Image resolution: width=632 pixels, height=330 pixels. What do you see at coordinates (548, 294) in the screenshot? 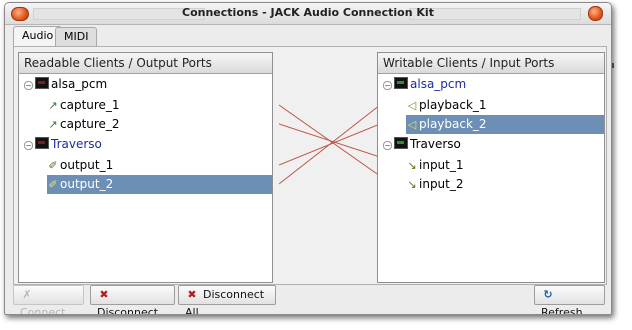
I see `refresh-icon: ↻` at bounding box center [548, 294].